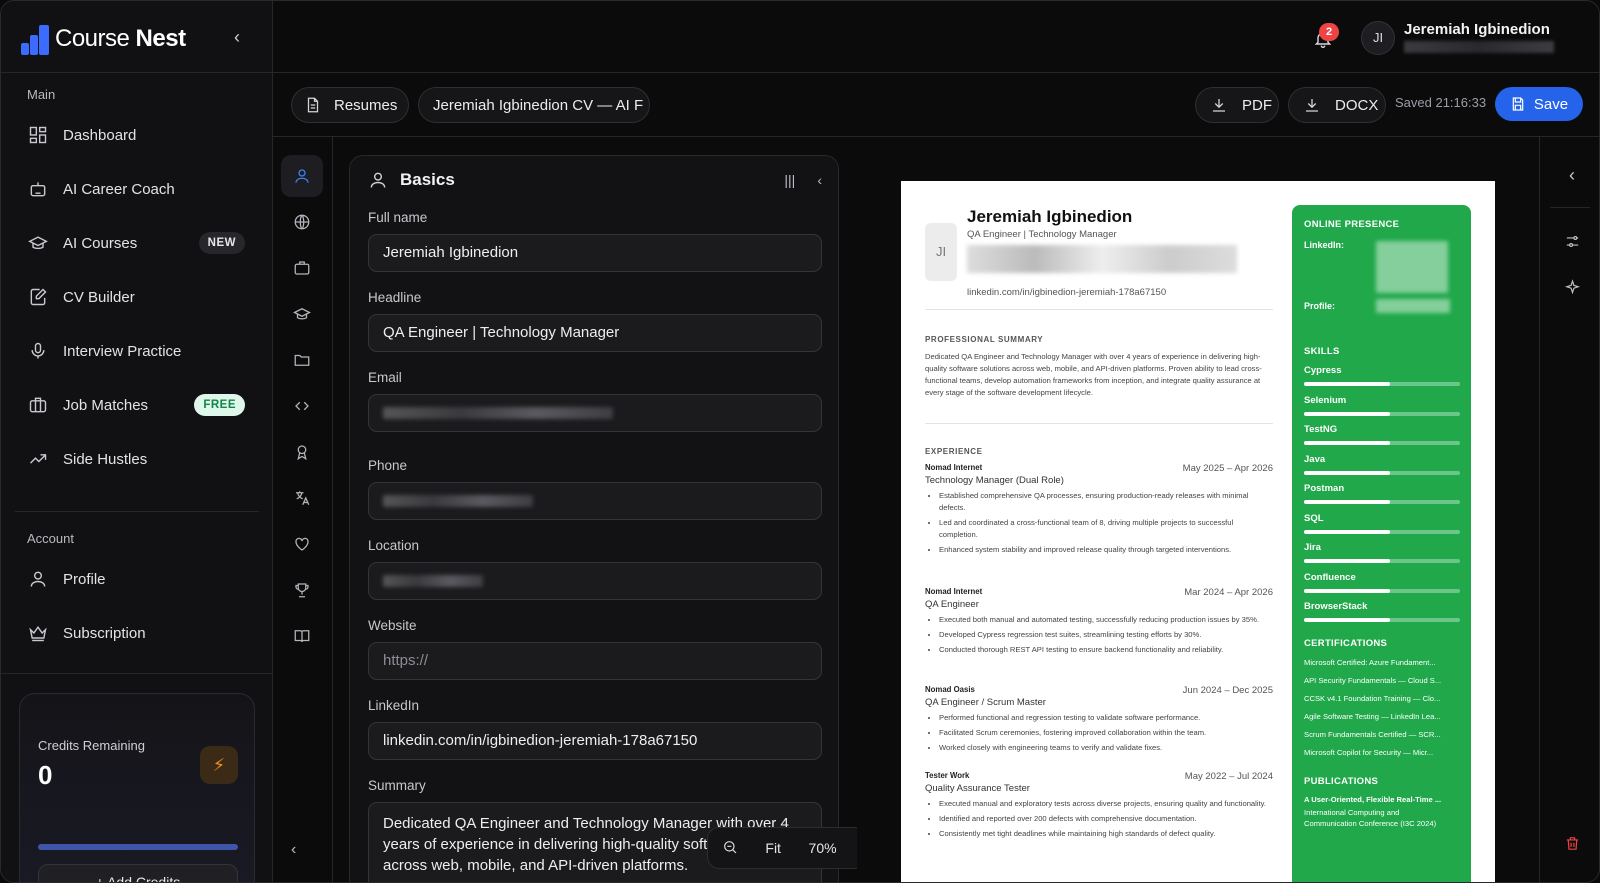 Image resolution: width=1600 pixels, height=883 pixels. I want to click on full-name-label: Full name, so click(398, 217).